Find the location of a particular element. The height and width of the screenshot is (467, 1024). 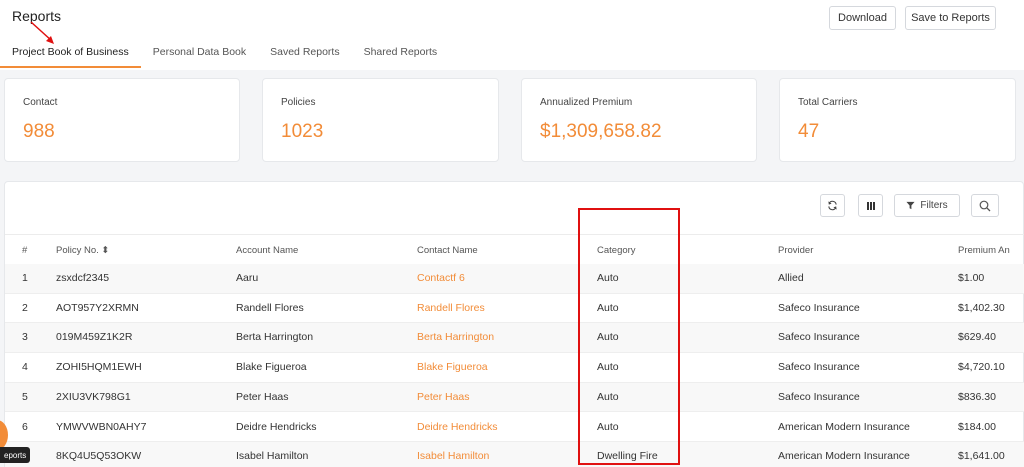

header-premium: Premium An is located at coordinates (984, 250).